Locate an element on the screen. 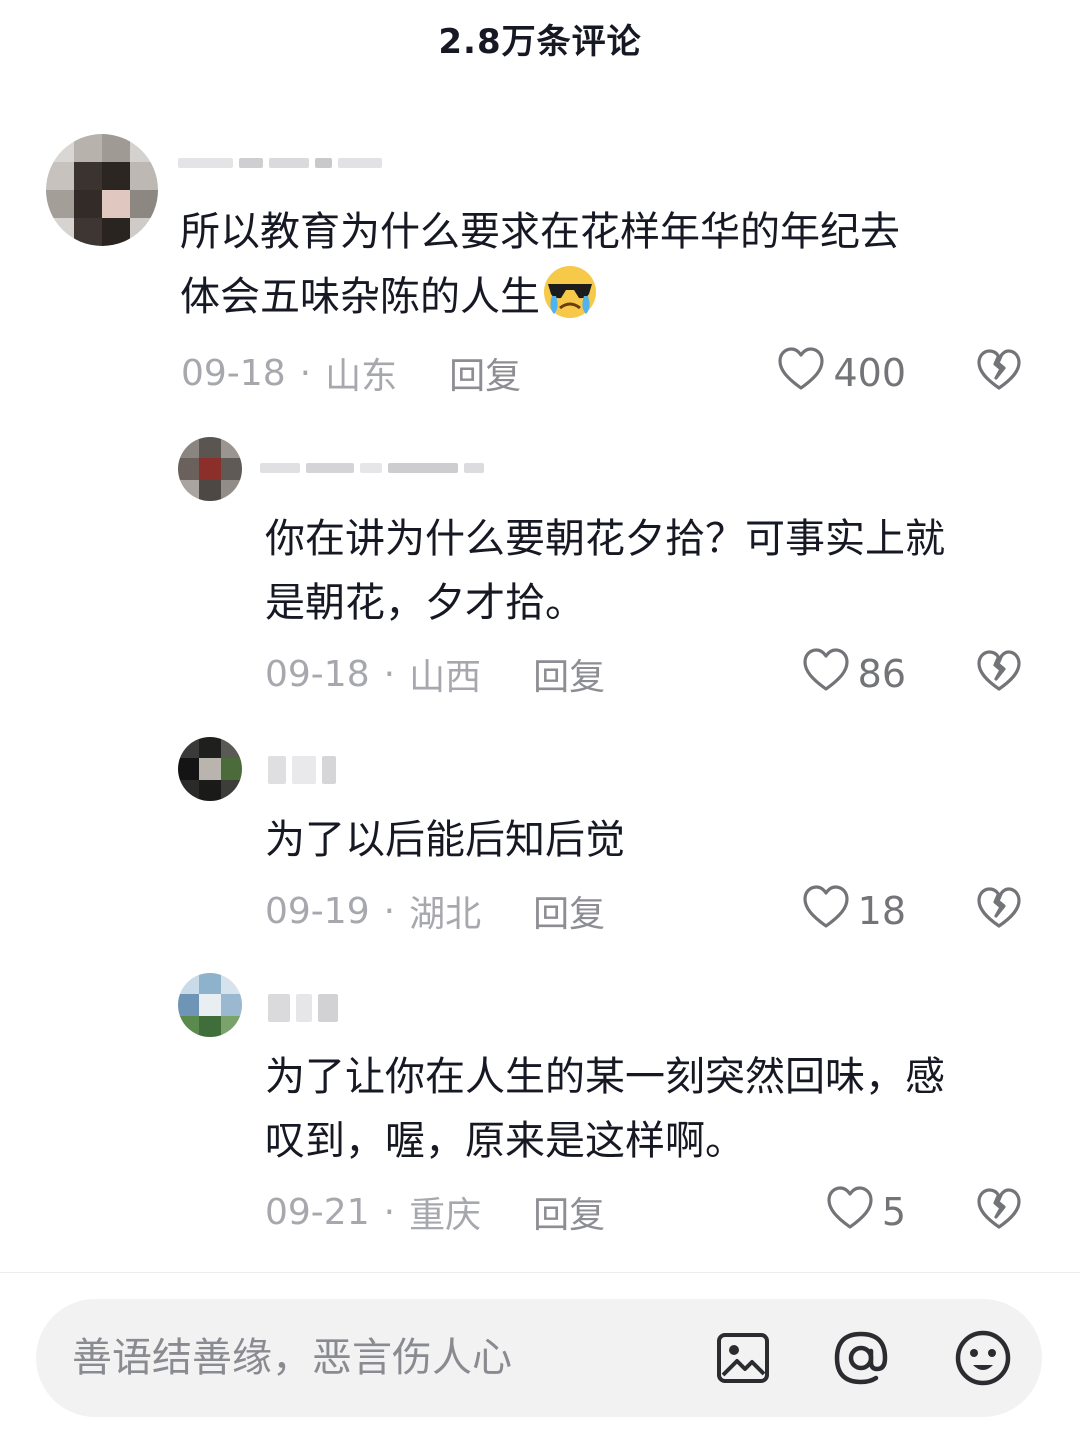  like-count: 86 is located at coordinates (881, 674).